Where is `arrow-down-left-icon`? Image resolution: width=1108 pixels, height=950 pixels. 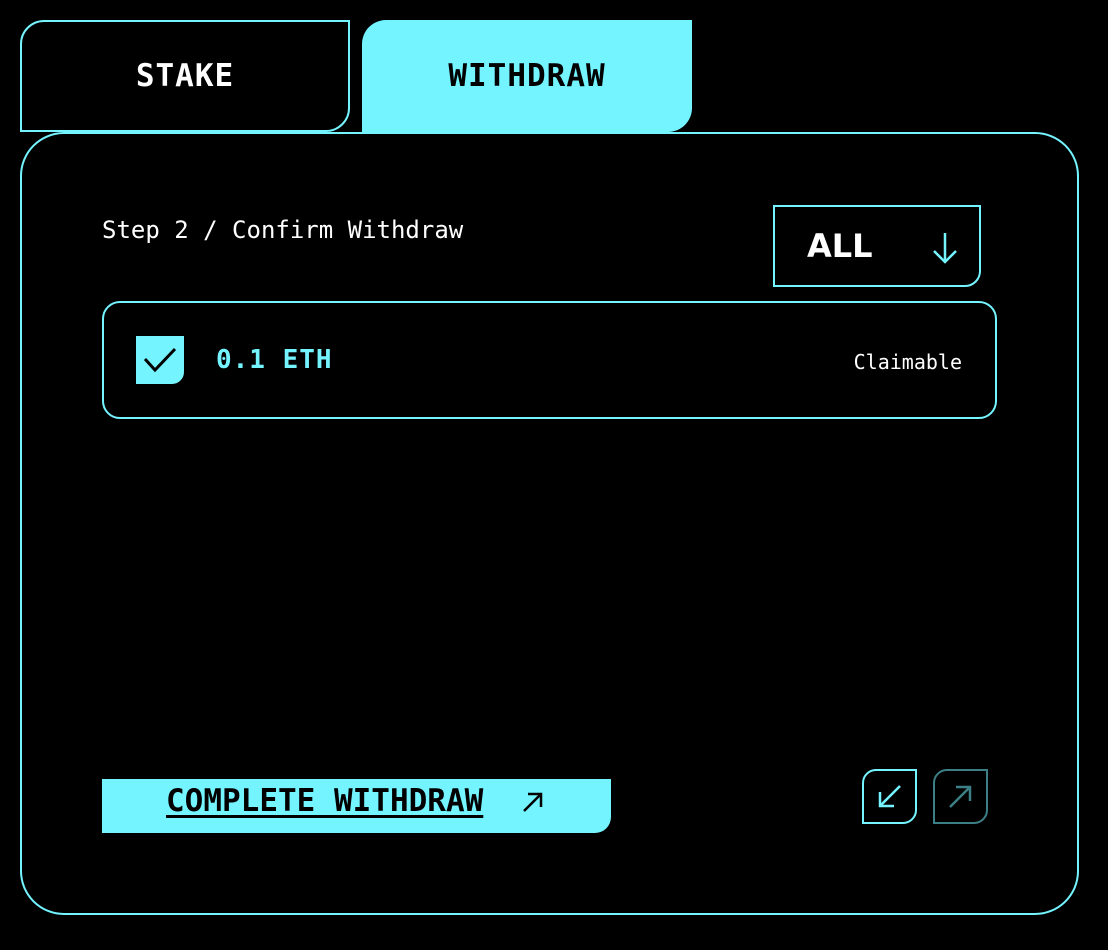 arrow-down-left-icon is located at coordinates (889, 796).